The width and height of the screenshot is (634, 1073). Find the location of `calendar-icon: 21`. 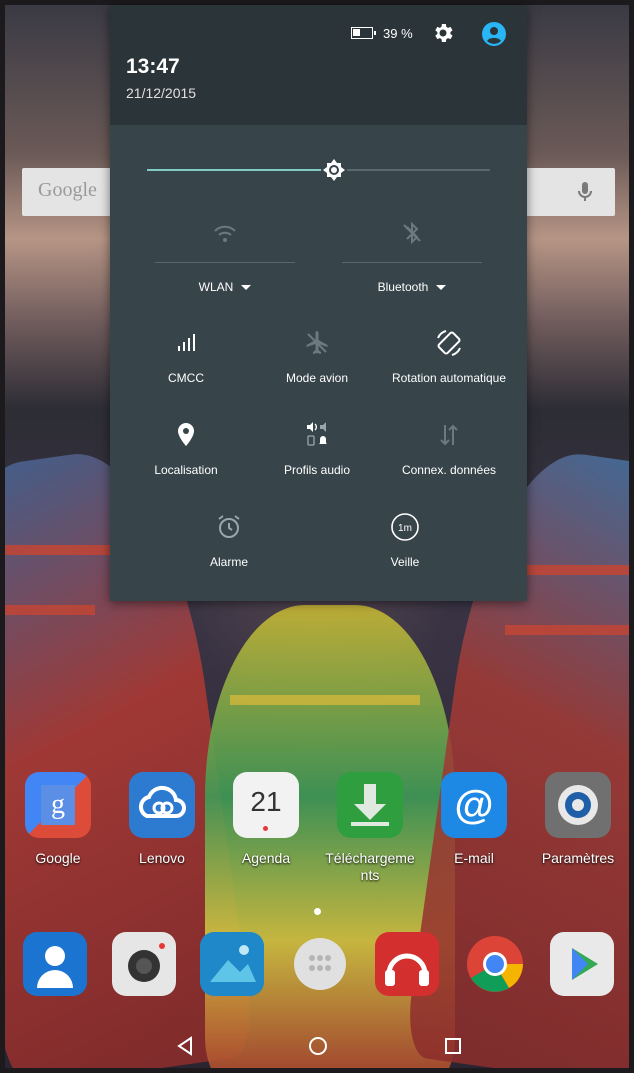

calendar-icon: 21 is located at coordinates (266, 805).